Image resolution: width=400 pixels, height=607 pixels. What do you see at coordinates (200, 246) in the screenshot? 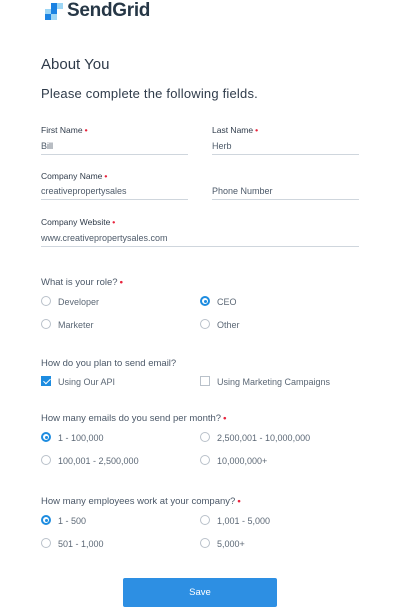
I see `company-website-underline` at bounding box center [200, 246].